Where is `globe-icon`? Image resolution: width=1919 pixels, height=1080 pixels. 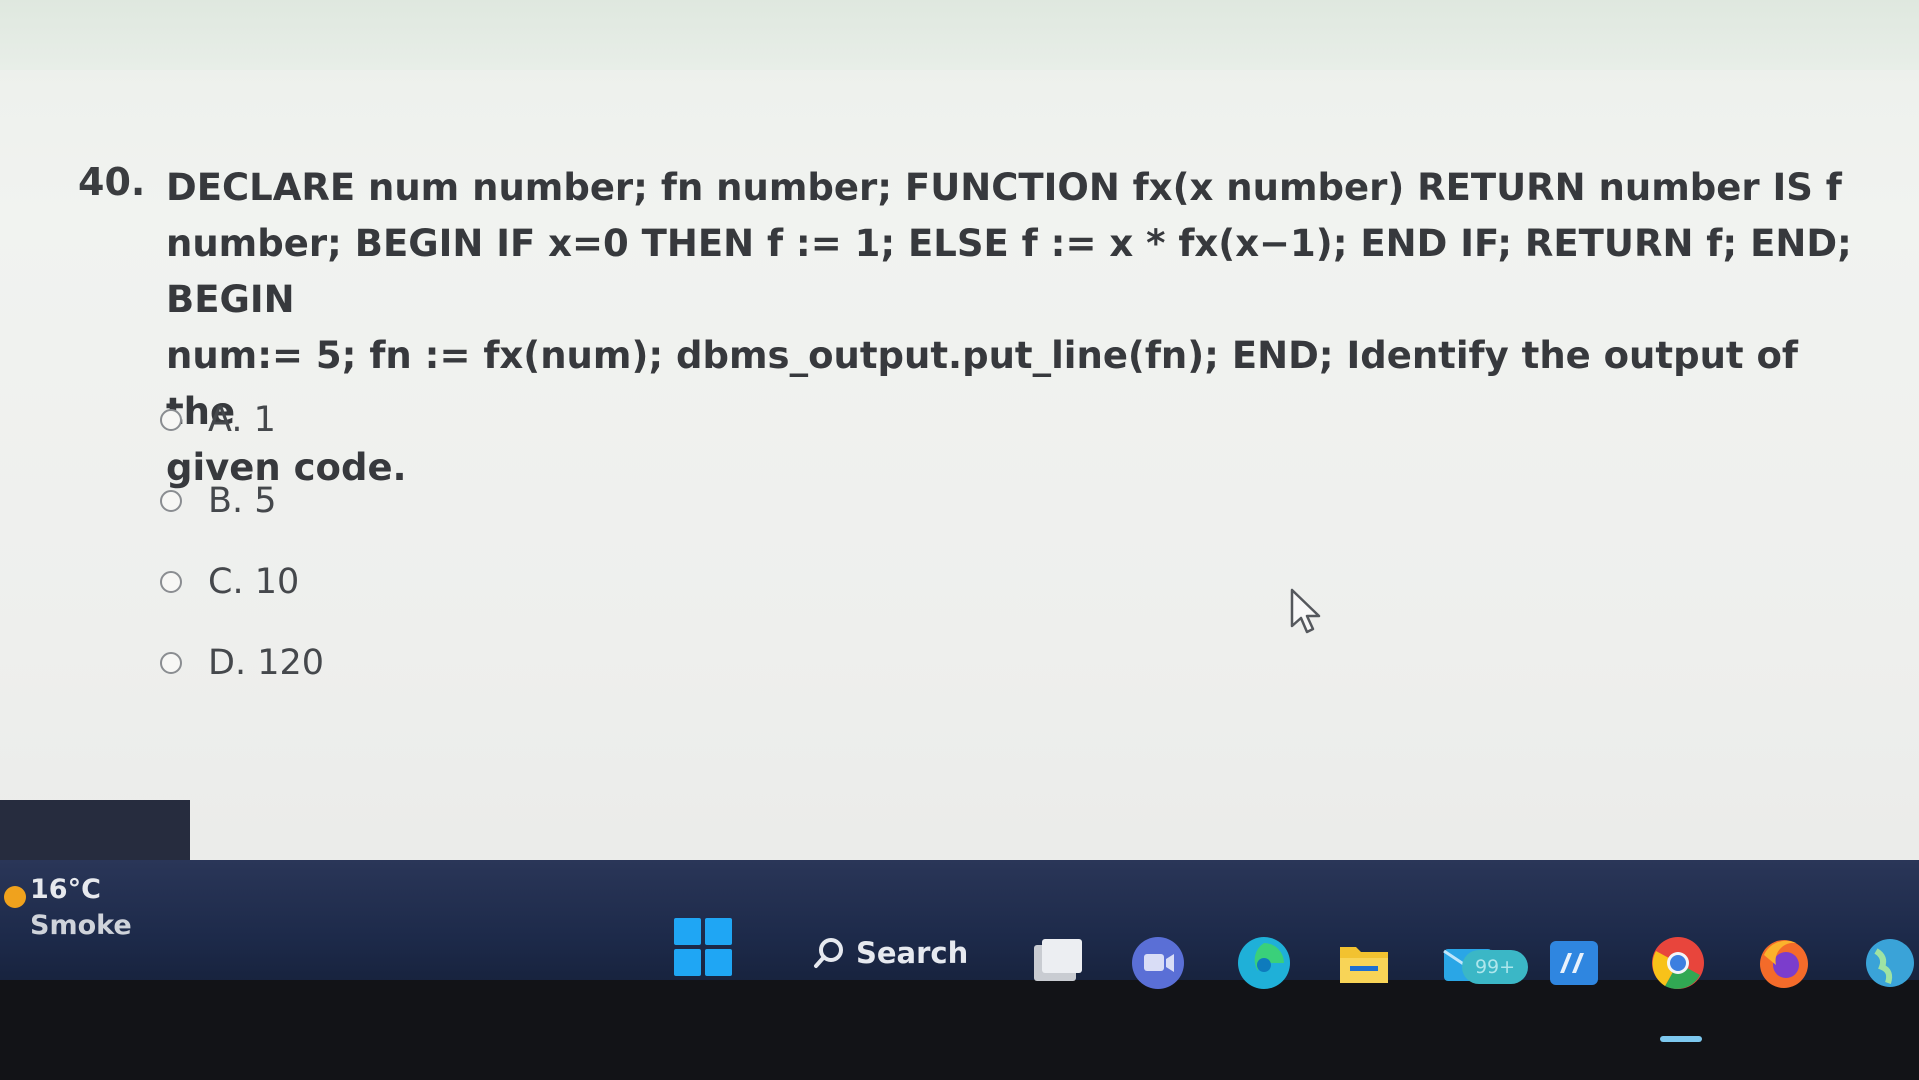
globe-icon is located at coordinates (1890, 963).